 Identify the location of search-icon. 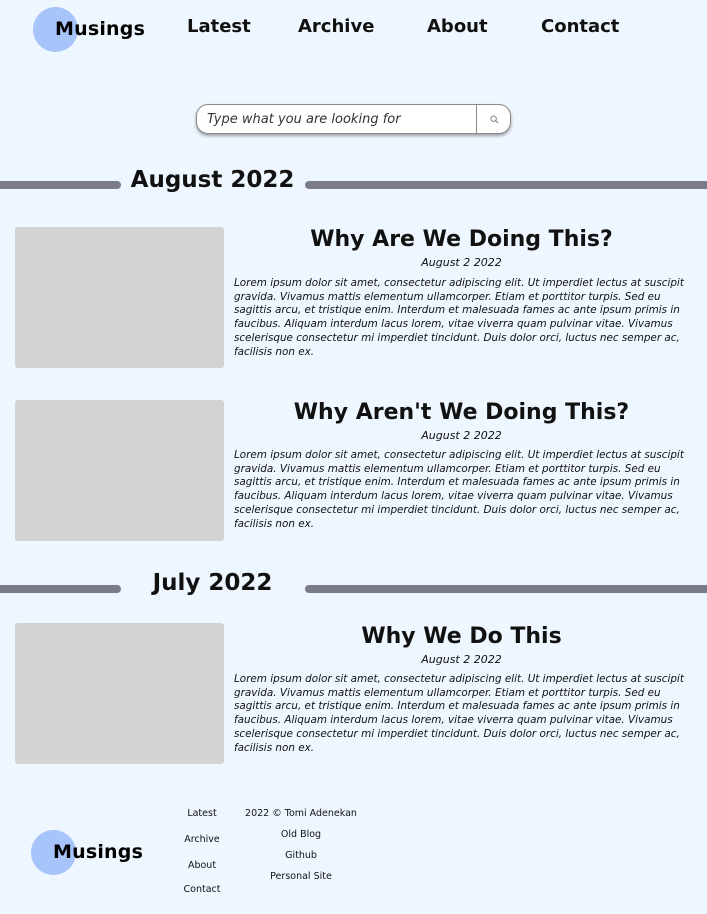
(493, 118).